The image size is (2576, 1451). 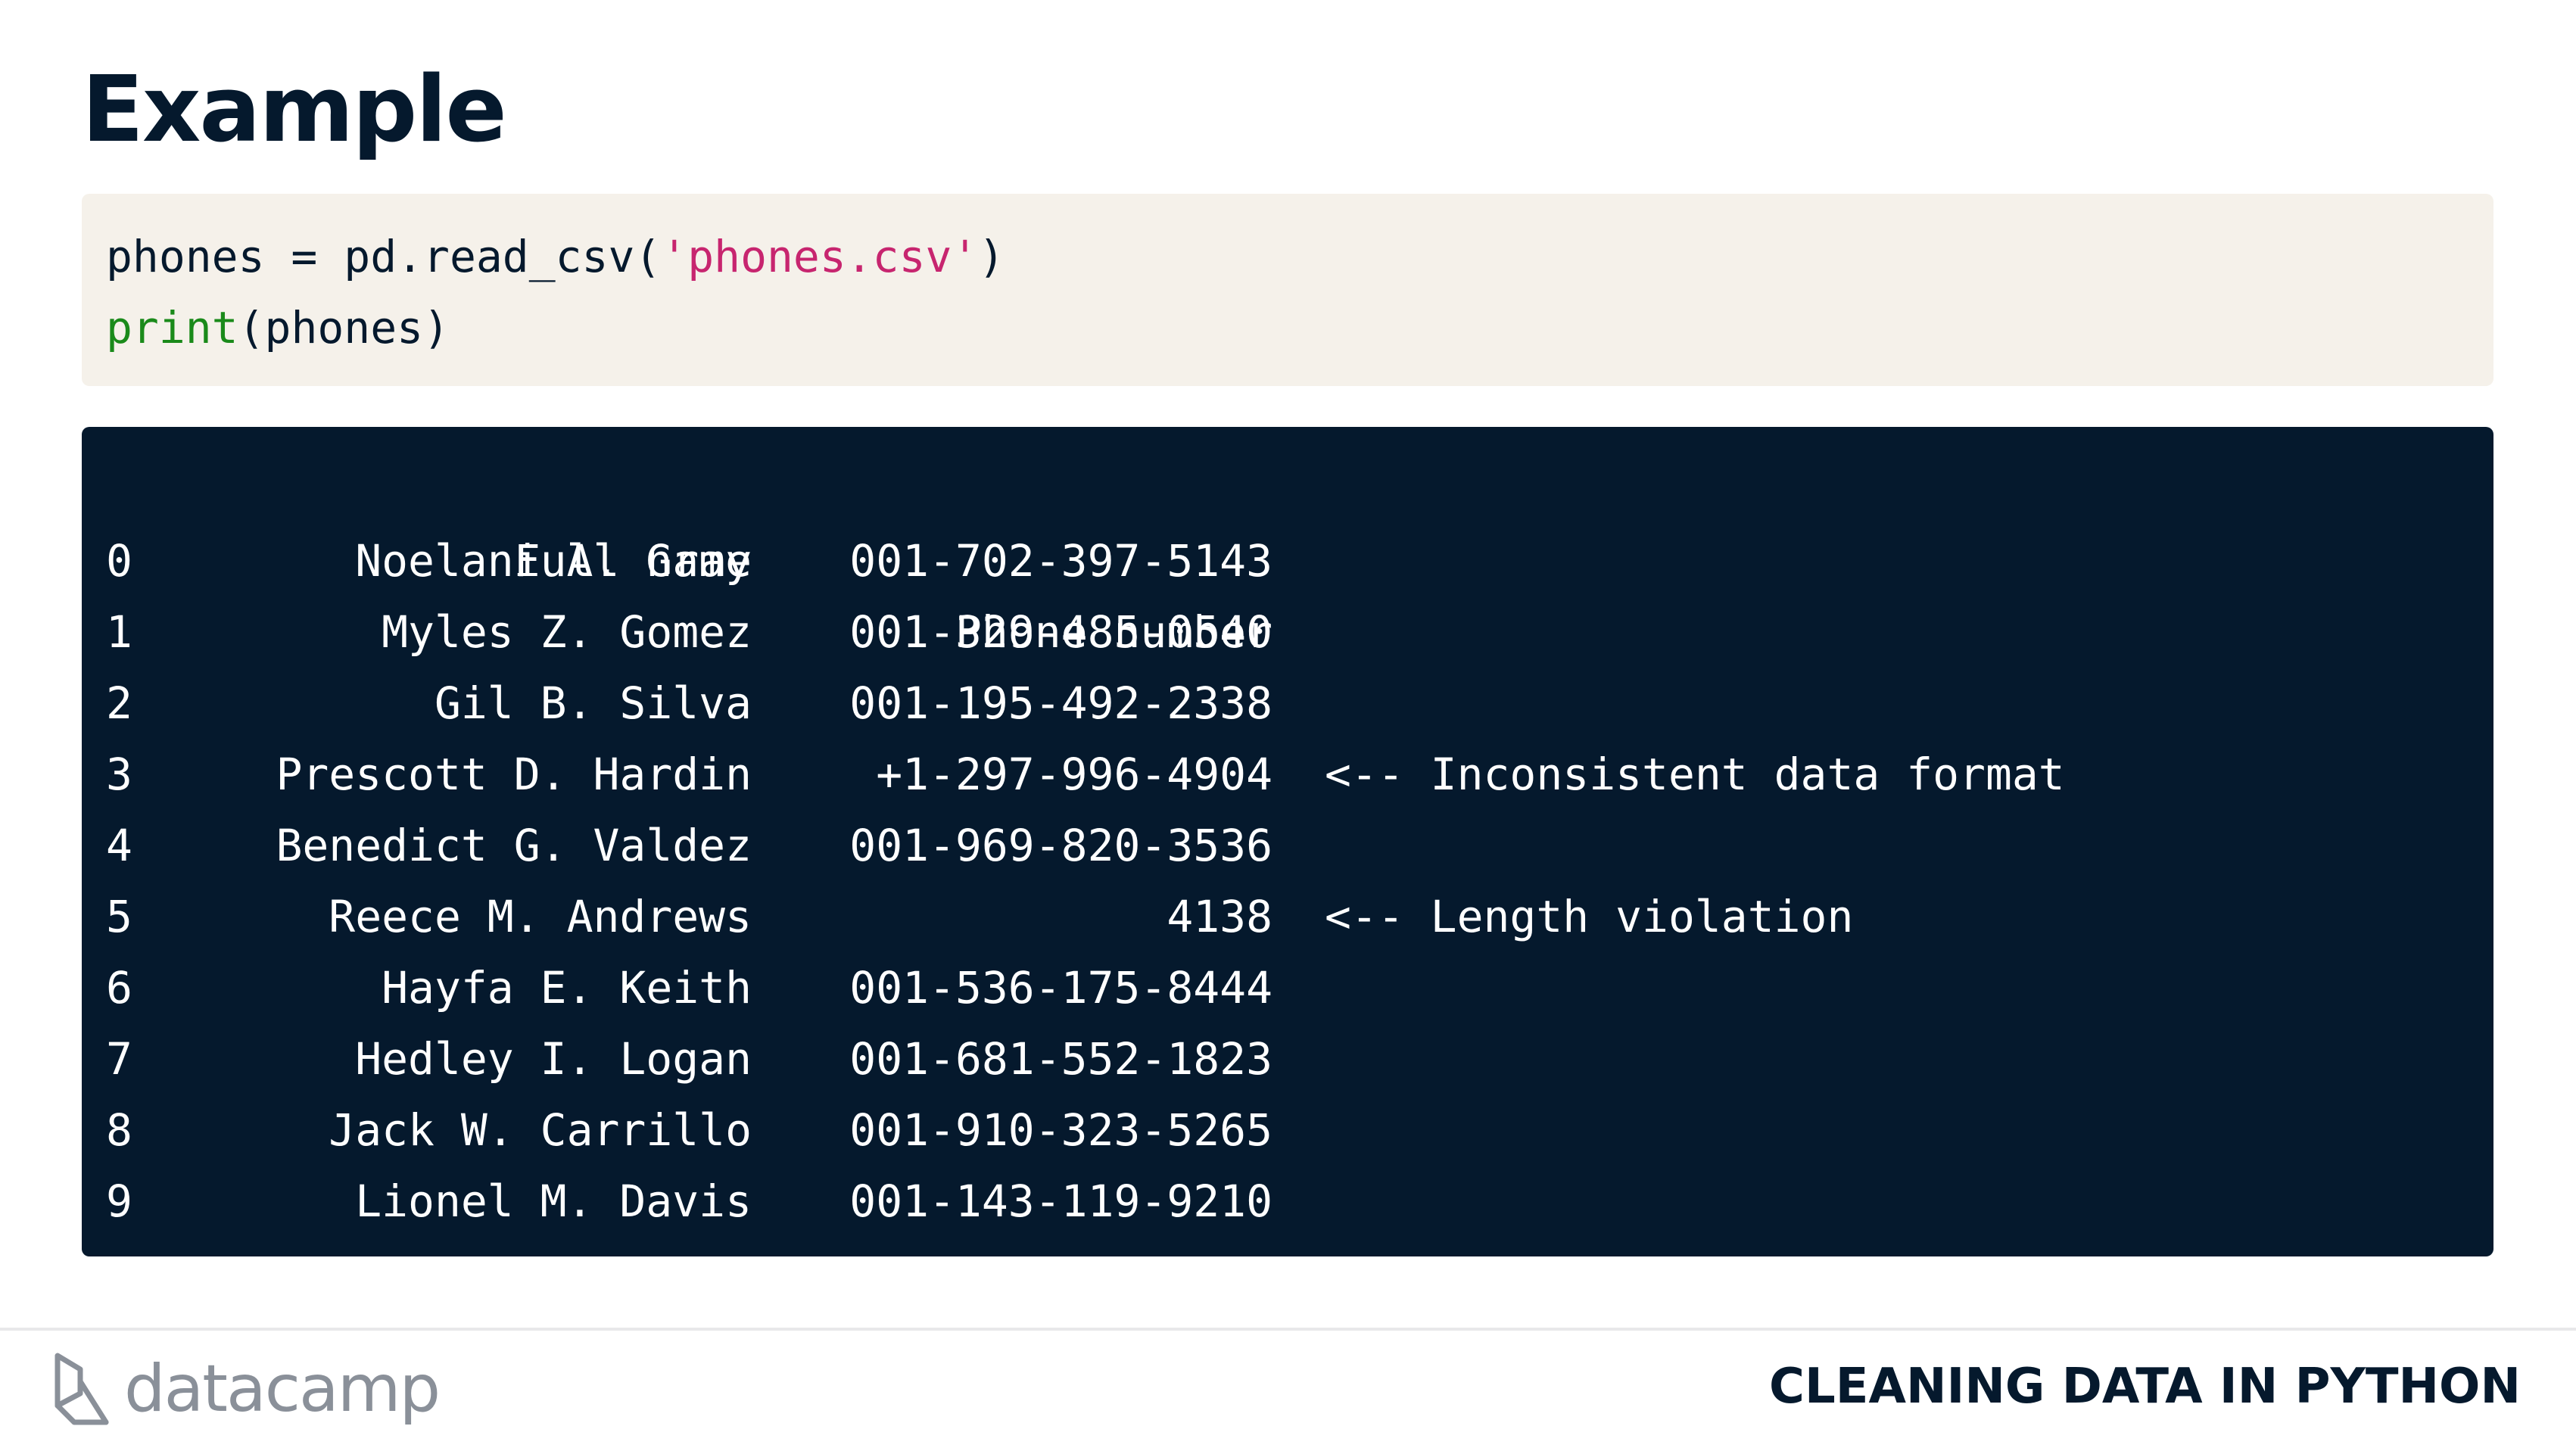 What do you see at coordinates (384, 256) in the screenshot?
I see `code-text: phones = pd.read_csv(` at bounding box center [384, 256].